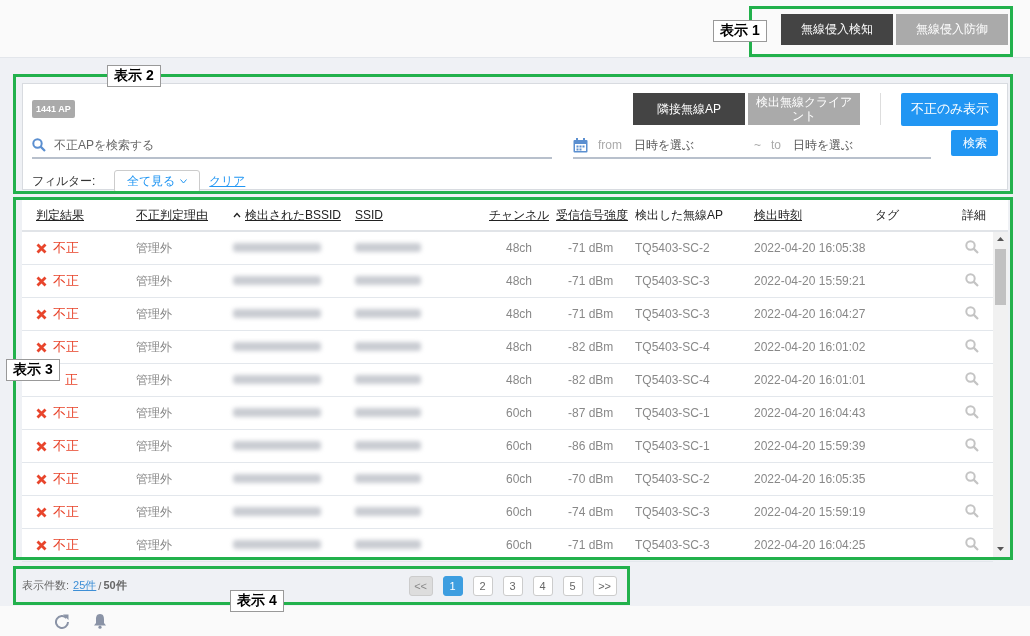  I want to click on page-button: 3, so click(512, 585).